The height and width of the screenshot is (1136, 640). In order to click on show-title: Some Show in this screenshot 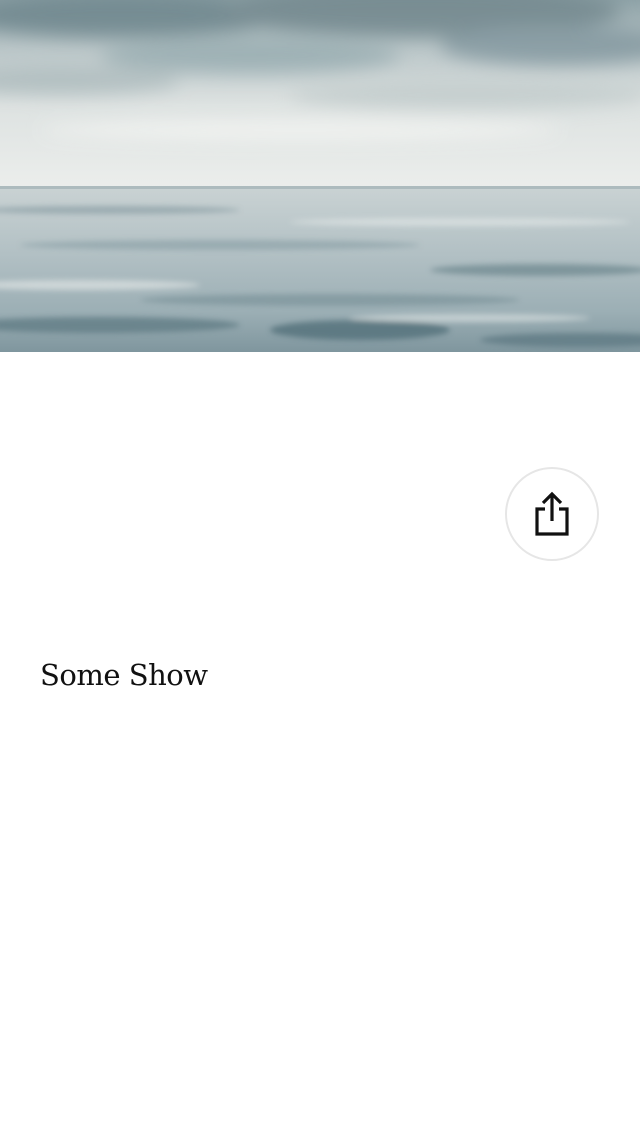, I will do `click(124, 675)`.